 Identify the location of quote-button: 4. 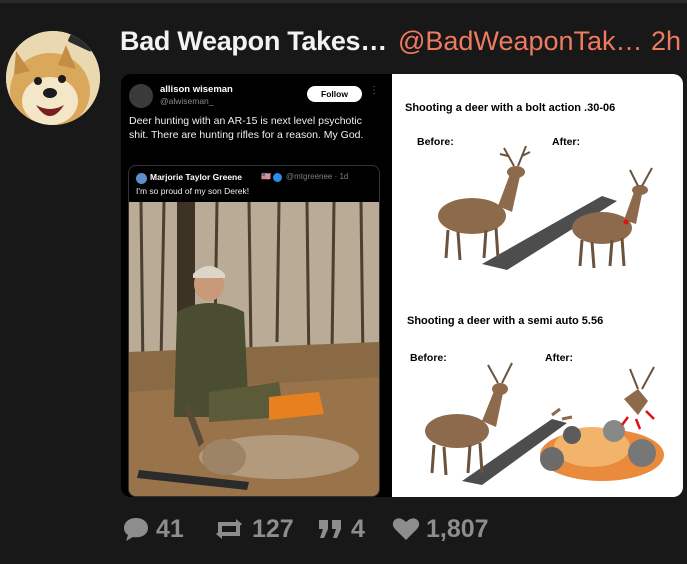
(341, 529).